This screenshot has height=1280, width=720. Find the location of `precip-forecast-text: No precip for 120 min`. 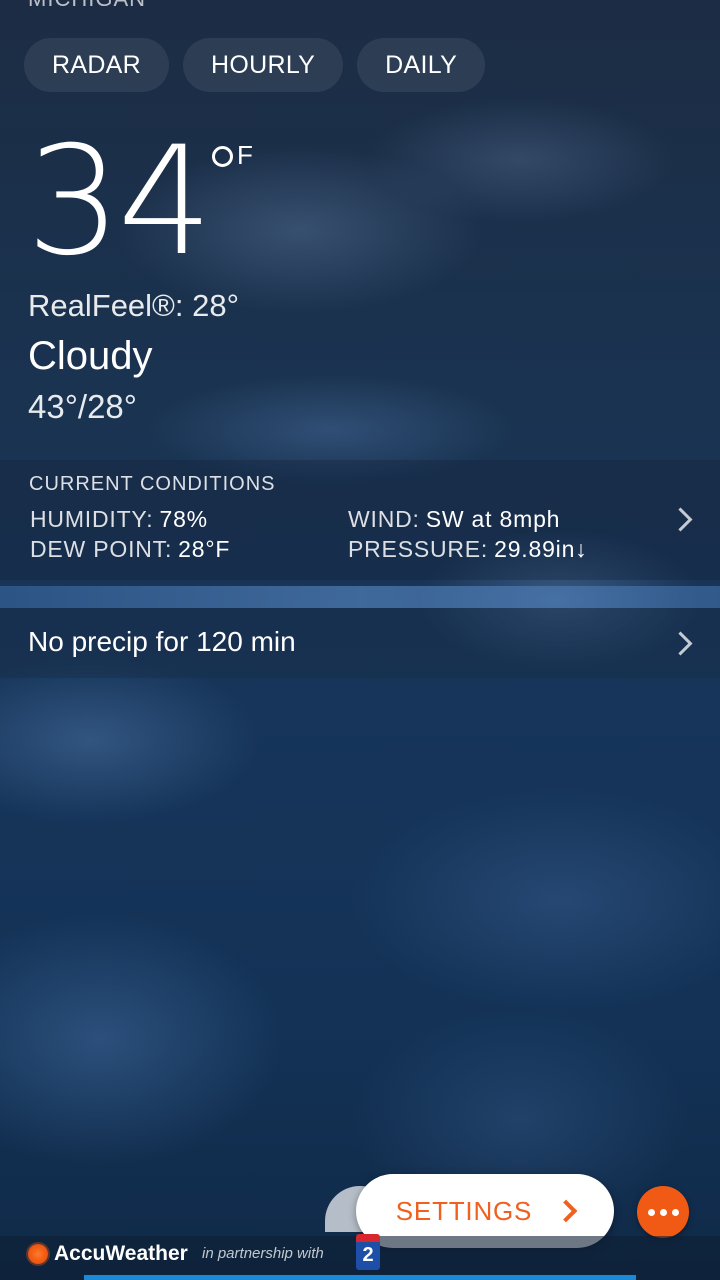

precip-forecast-text: No precip for 120 min is located at coordinates (162, 641).